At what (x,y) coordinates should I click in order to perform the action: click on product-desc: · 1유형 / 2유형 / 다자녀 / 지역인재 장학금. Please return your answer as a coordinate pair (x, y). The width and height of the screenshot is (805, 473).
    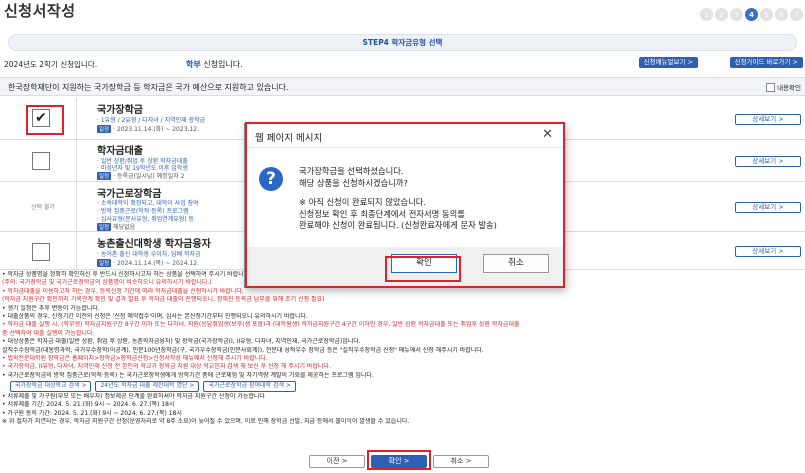
    Looking at the image, I should click on (151, 120).